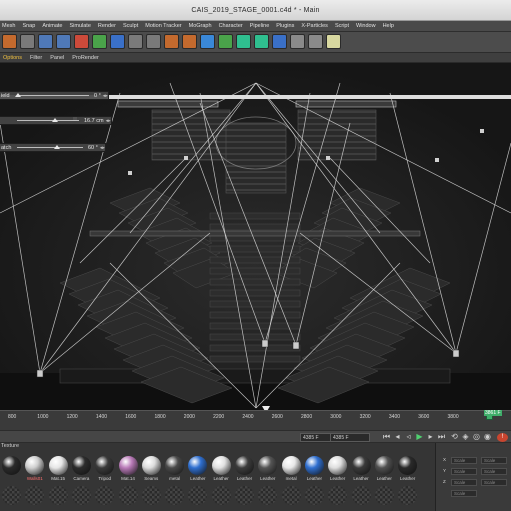 This screenshot has height=511, width=511. Describe the element at coordinates (163, 26) in the screenshot. I see `menu-item-motion-tracker: Motion Tracker` at that location.